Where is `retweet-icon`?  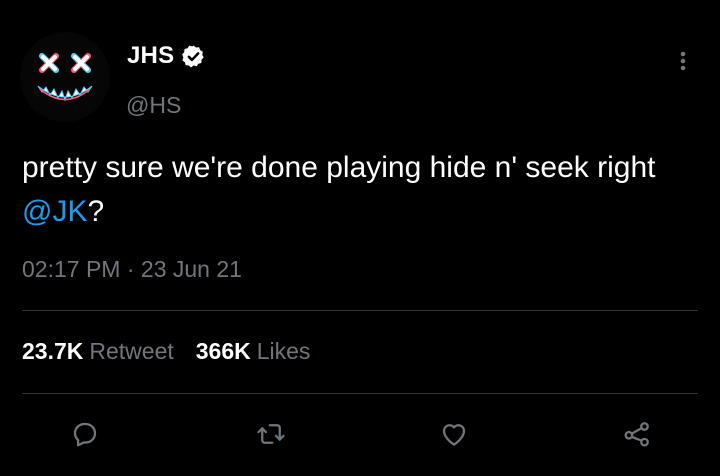 retweet-icon is located at coordinates (271, 434).